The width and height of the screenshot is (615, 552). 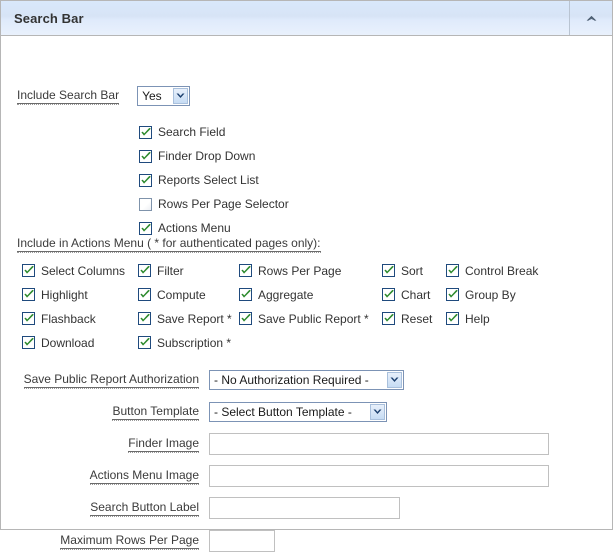 What do you see at coordinates (163, 444) in the screenshot?
I see `finder-image-label: Finder Image` at bounding box center [163, 444].